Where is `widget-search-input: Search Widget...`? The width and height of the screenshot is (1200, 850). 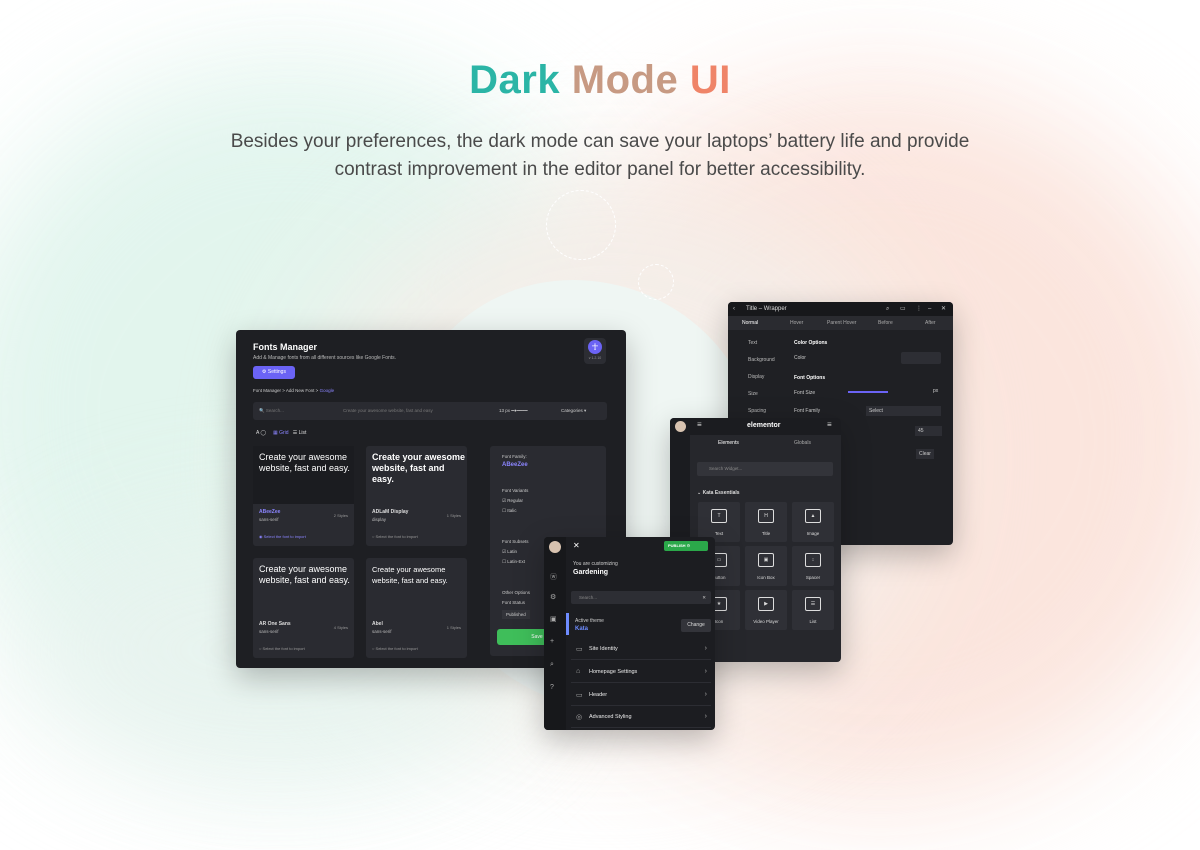
widget-search-input: Search Widget... is located at coordinates (765, 469).